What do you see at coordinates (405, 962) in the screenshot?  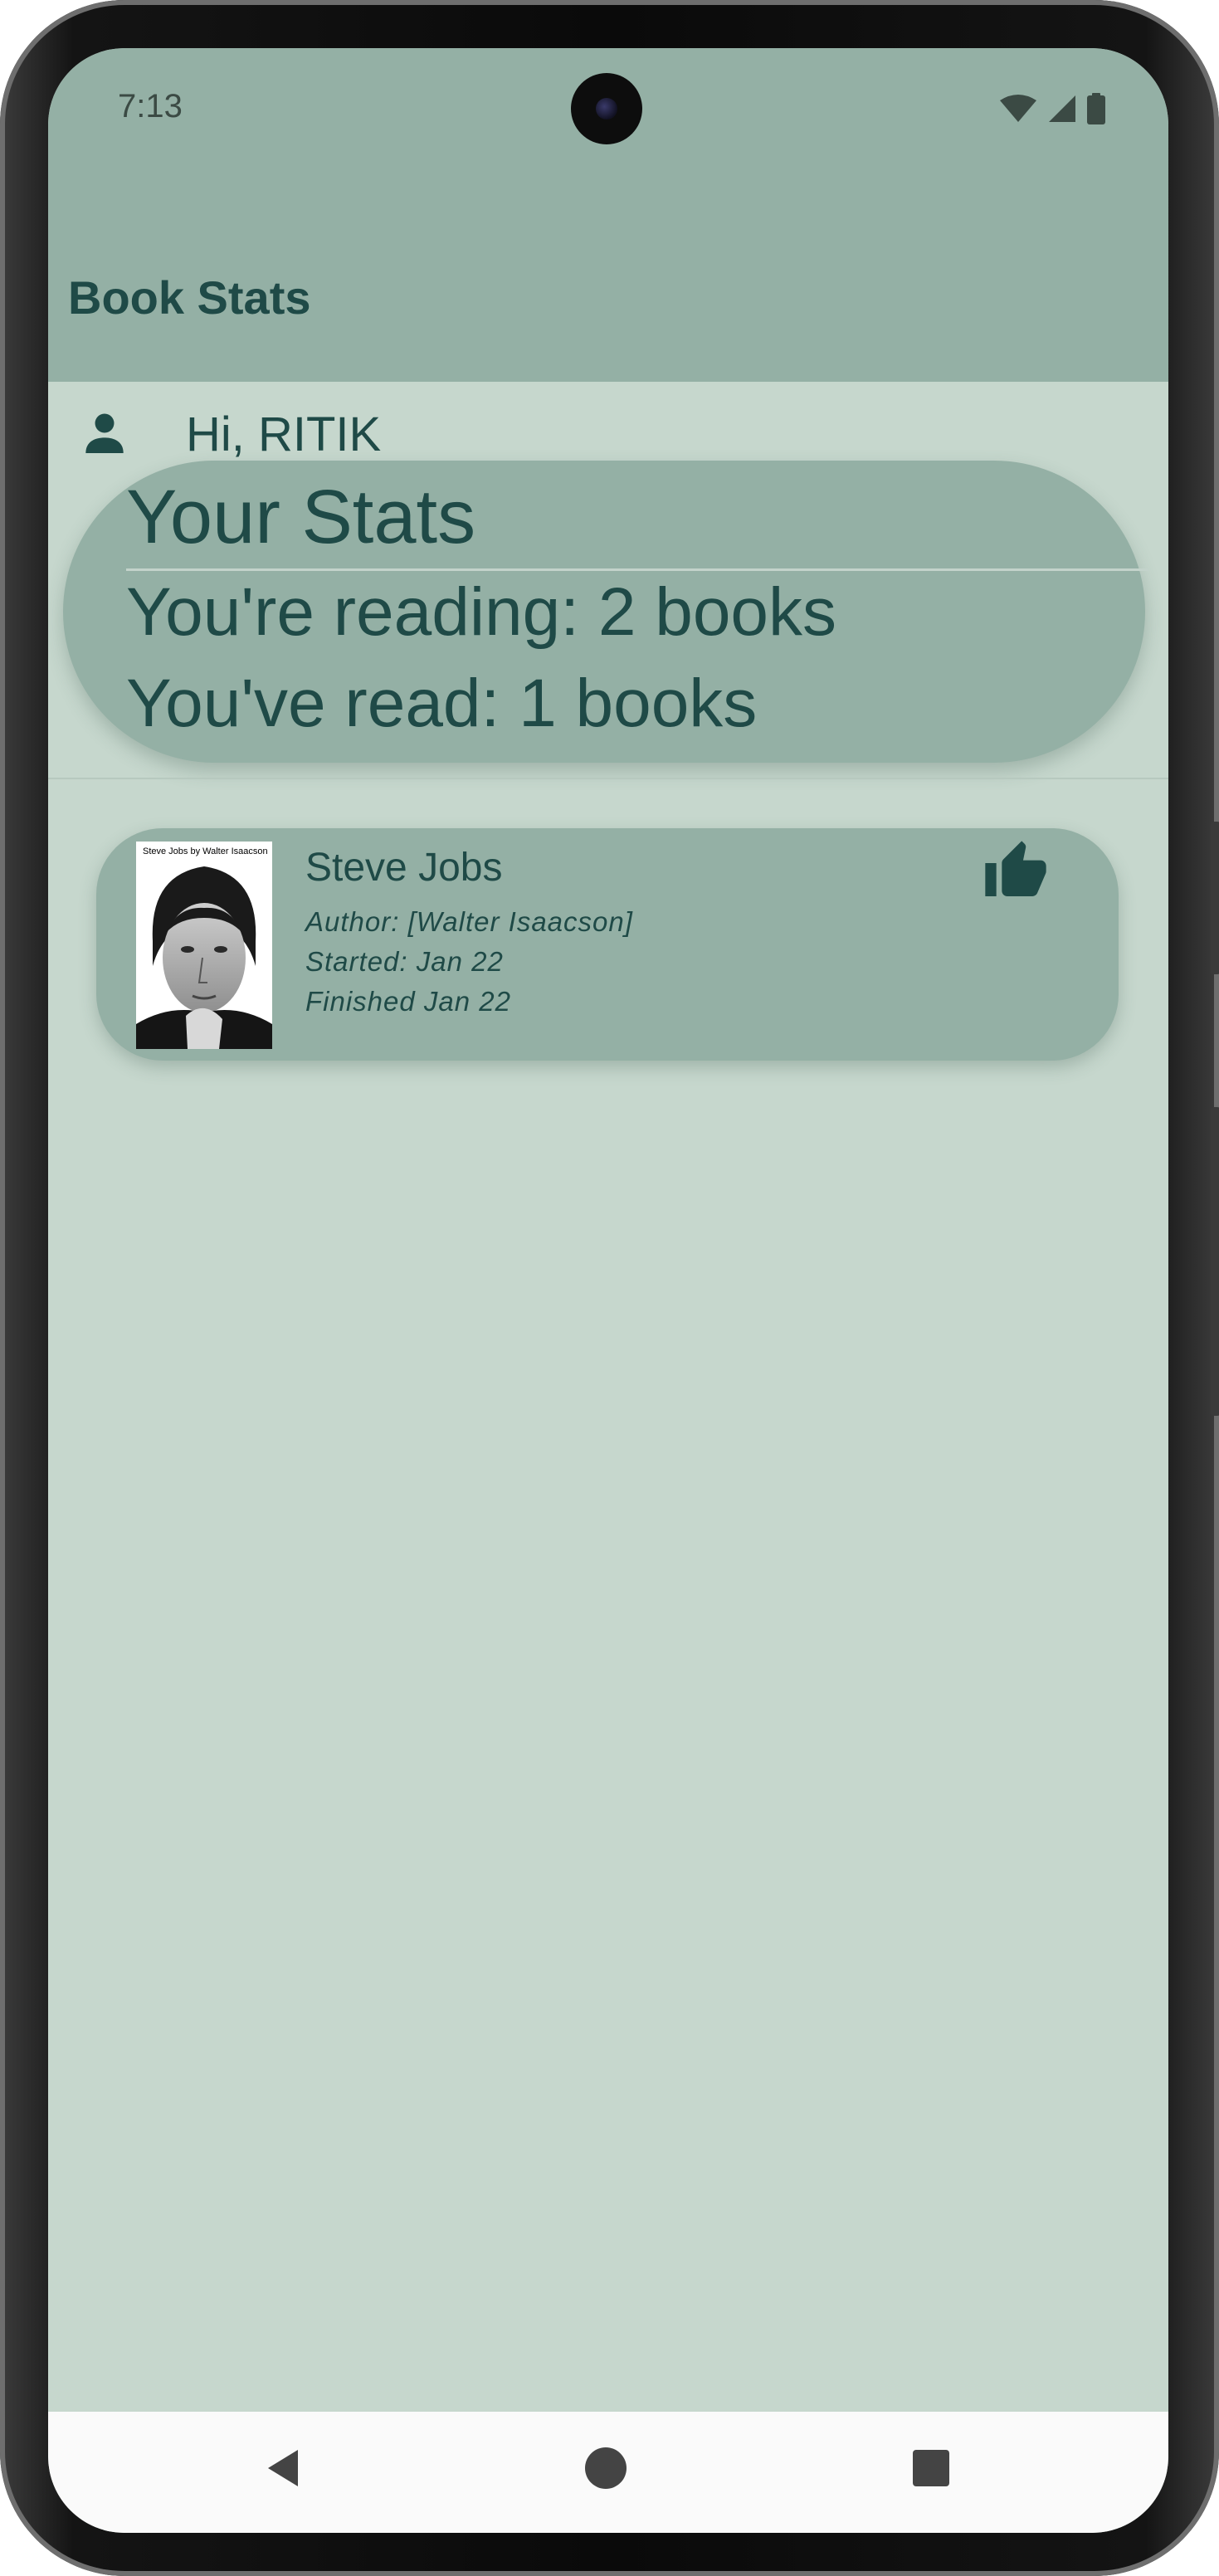 I see `book-started-date: Started: Jan 22` at bounding box center [405, 962].